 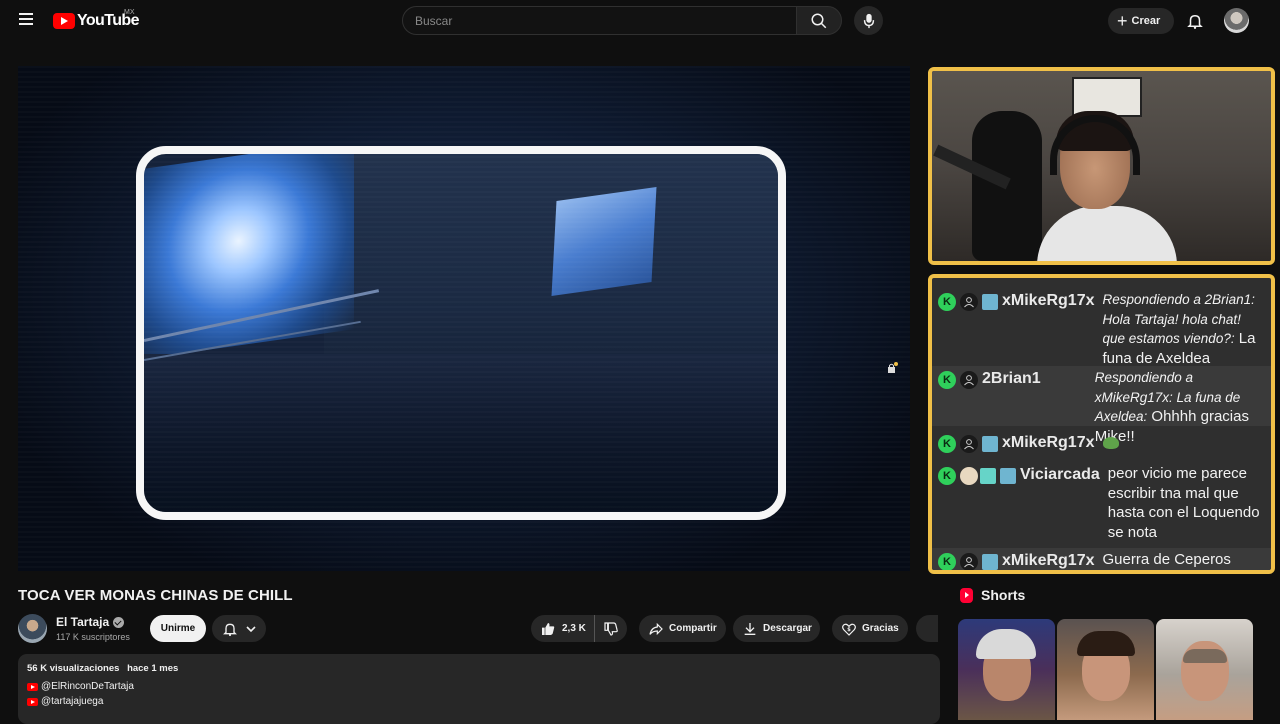 I want to click on avatar-badge-icon, so click(x=969, y=476).